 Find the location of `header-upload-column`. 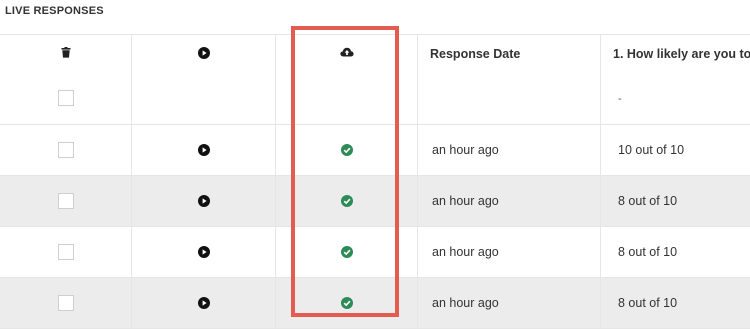

header-upload-column is located at coordinates (347, 79).